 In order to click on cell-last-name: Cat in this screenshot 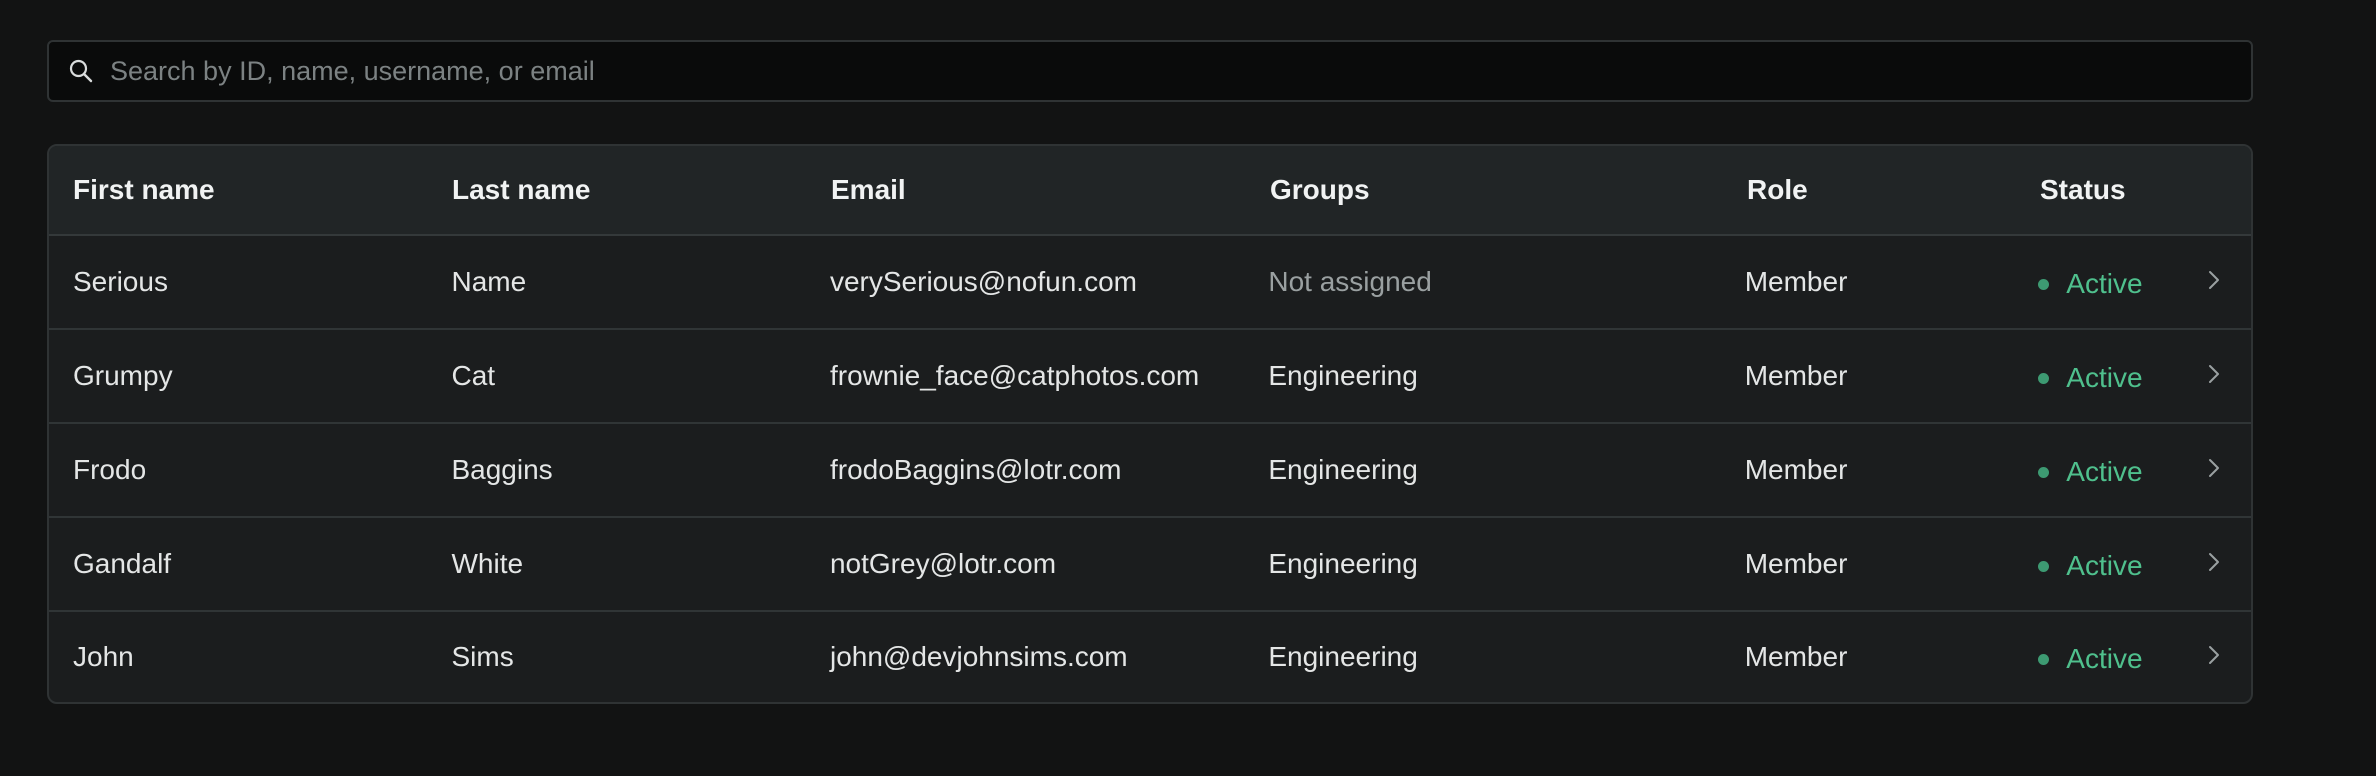, I will do `click(473, 375)`.